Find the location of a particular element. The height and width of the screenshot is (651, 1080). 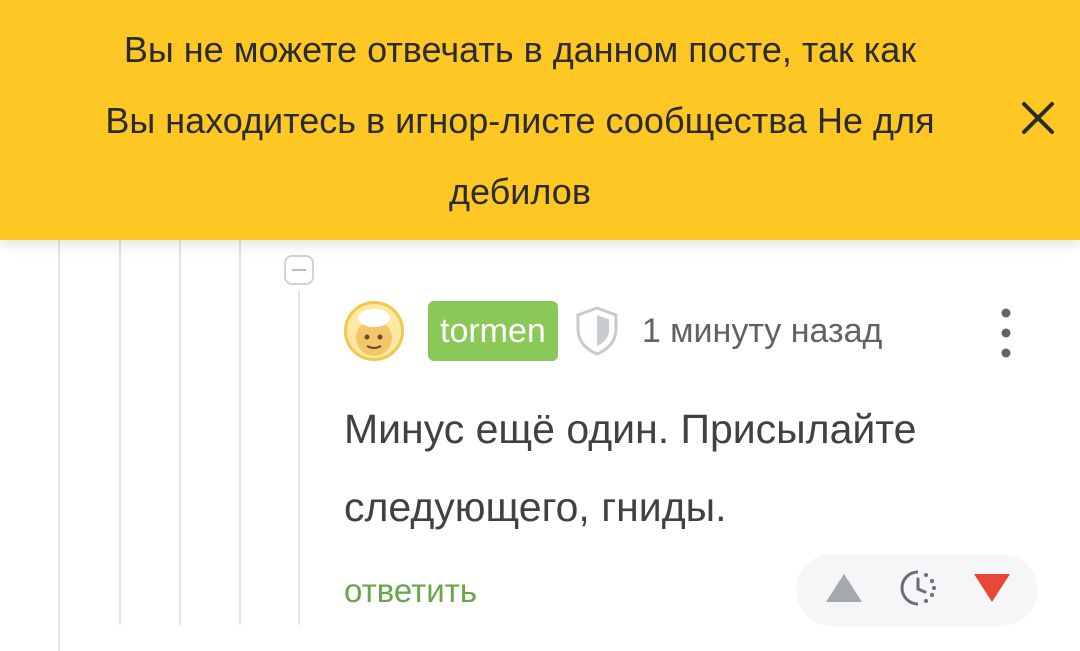

comment-header: tormen 1 минуту назад is located at coordinates (699, 331).